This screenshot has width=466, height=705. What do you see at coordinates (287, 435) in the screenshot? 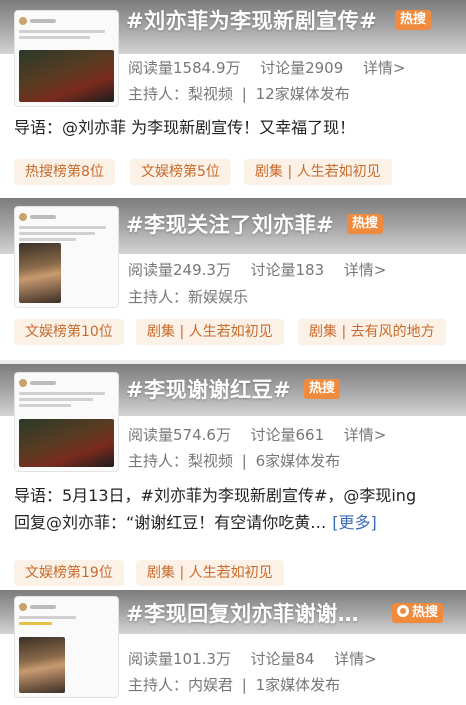
I see `discuss-count: 讨论量661` at bounding box center [287, 435].